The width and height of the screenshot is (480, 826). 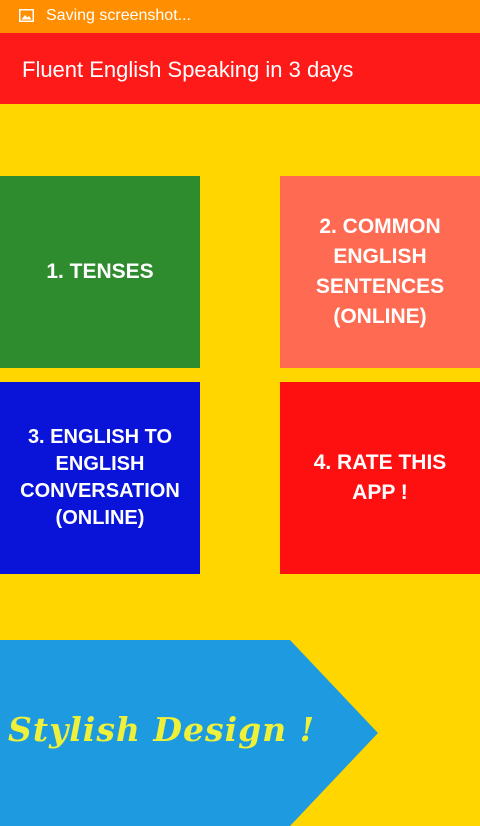 I want to click on common-english-sentences-button: 2. COMMON ENGLISH SENTENCES (ONLINE), so click(x=380, y=272).